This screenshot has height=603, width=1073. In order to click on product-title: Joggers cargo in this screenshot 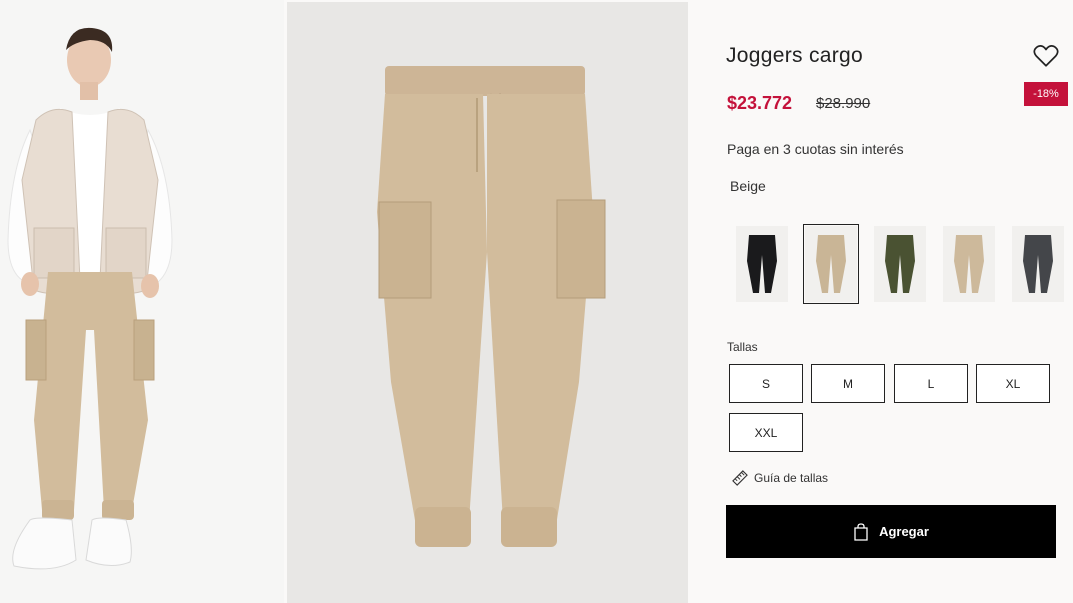, I will do `click(794, 55)`.